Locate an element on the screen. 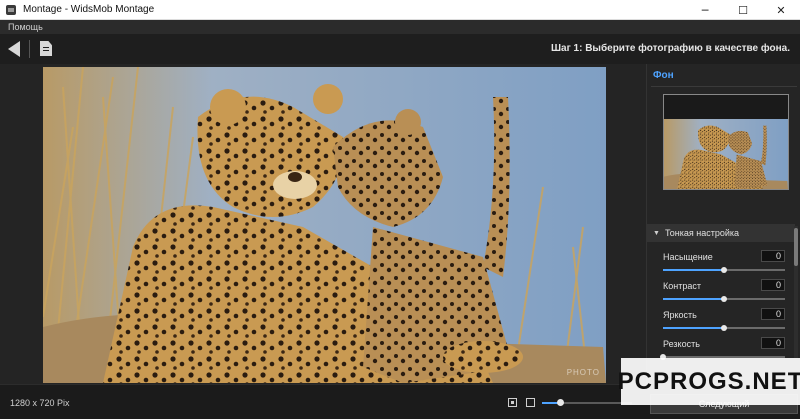  background-thumbnail-frame is located at coordinates (726, 142).